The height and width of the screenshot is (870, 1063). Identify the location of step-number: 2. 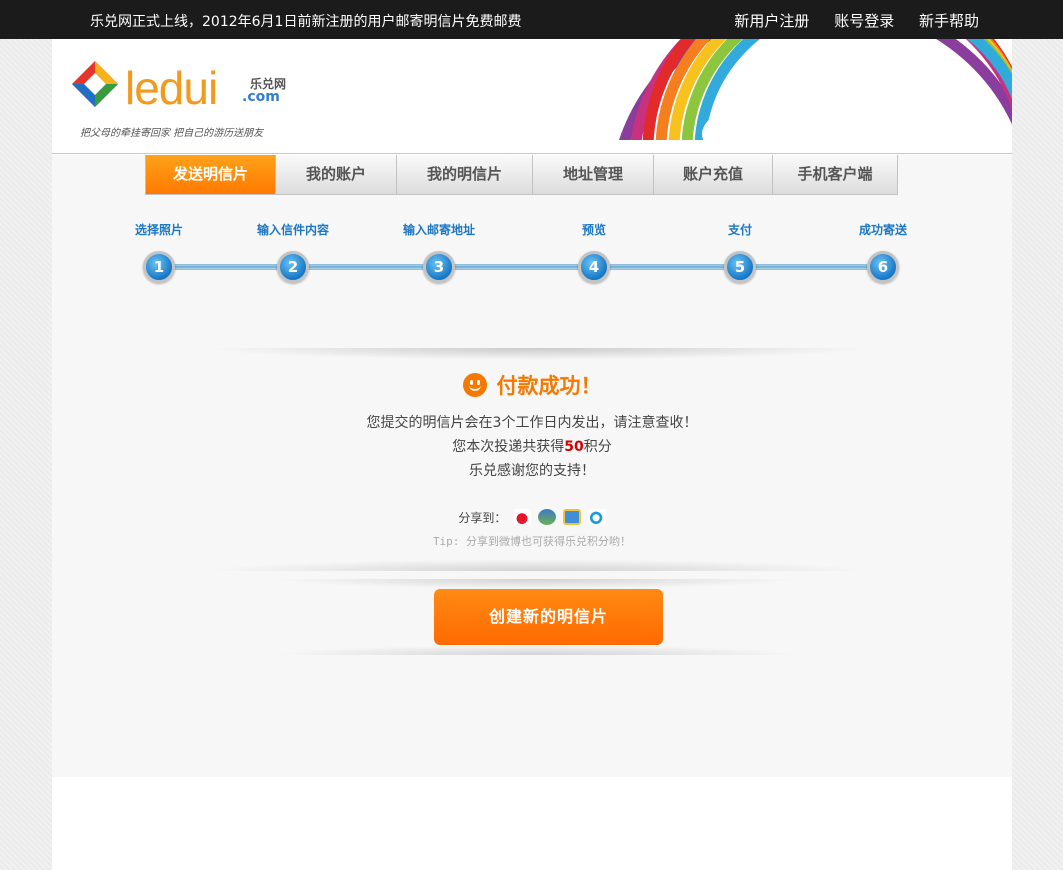
(293, 267).